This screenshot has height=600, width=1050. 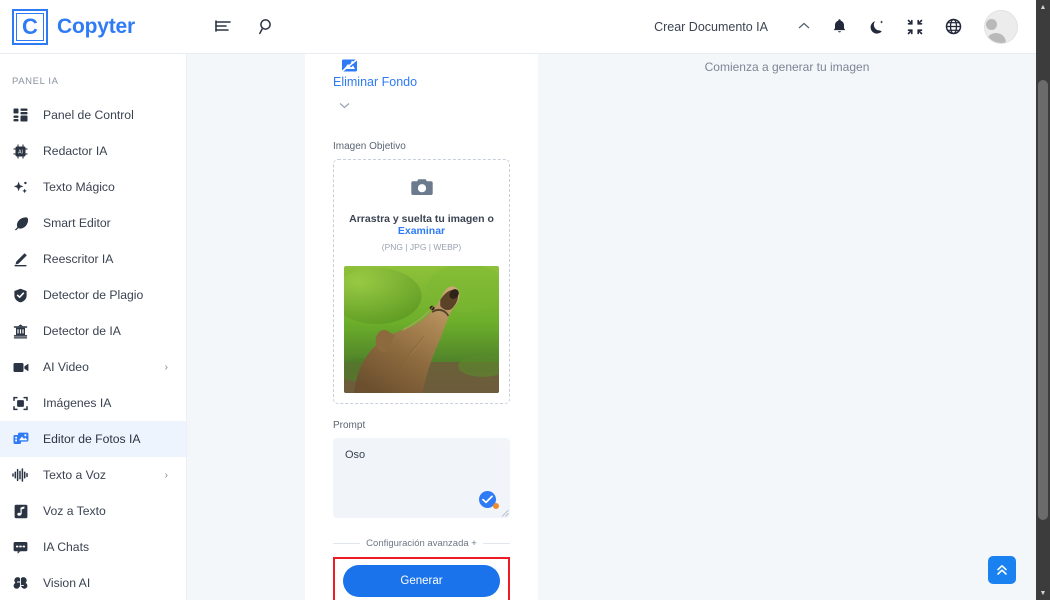 I want to click on scrollbar-thumb, so click(x=1043, y=300).